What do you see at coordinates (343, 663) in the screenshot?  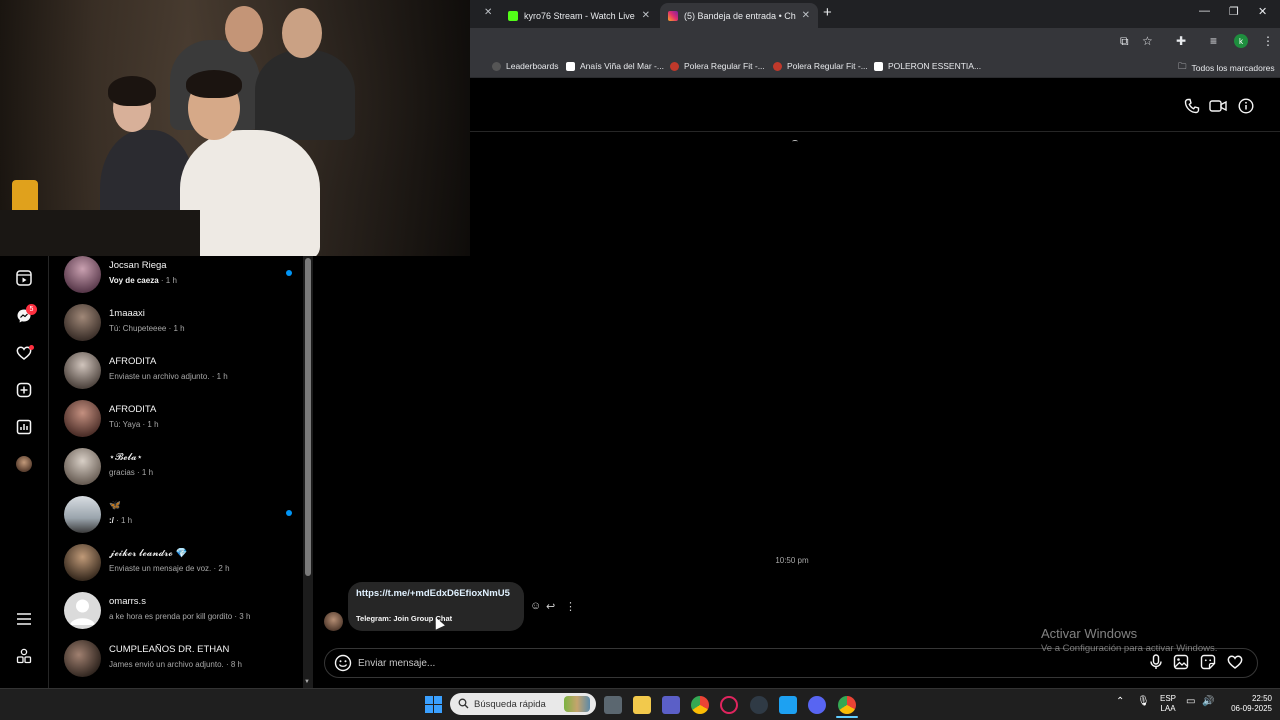 I see `emoji-picker-icon` at bounding box center [343, 663].